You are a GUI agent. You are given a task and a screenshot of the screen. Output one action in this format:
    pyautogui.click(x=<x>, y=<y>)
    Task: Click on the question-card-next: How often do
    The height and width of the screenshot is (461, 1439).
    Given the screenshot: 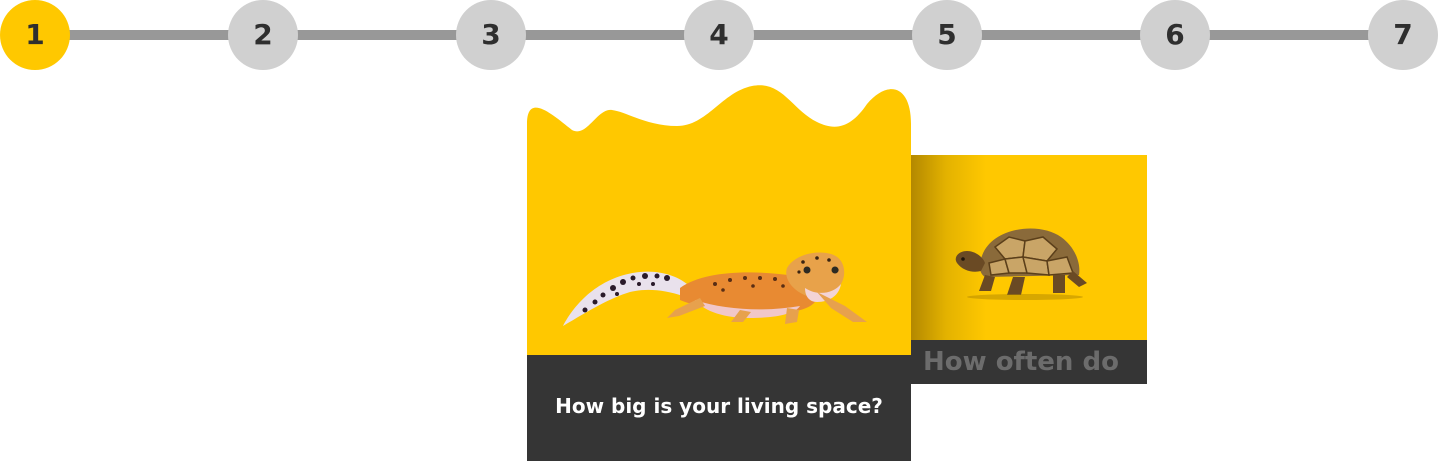 What is the action you would take?
    pyautogui.click(x=1029, y=269)
    